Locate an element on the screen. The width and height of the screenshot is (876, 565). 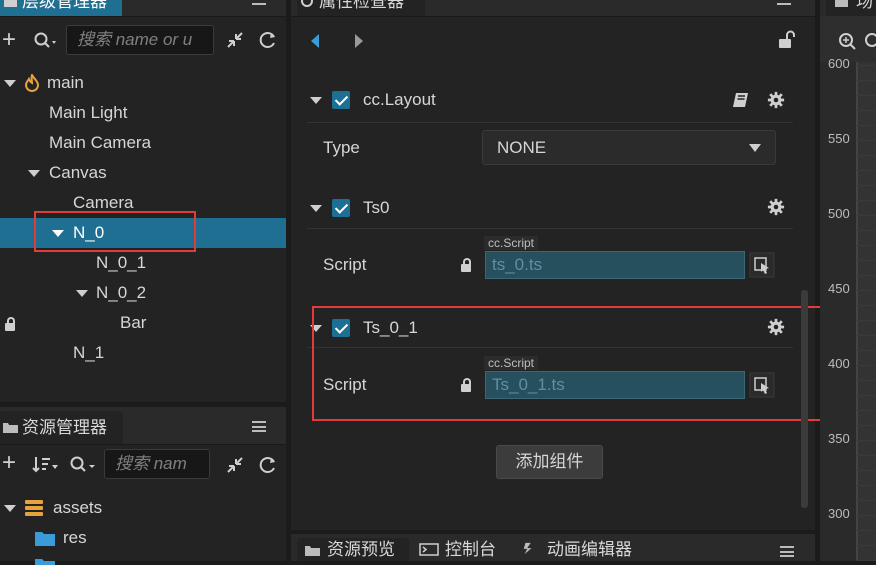
inspector-scrollbar is located at coordinates (804, 399).